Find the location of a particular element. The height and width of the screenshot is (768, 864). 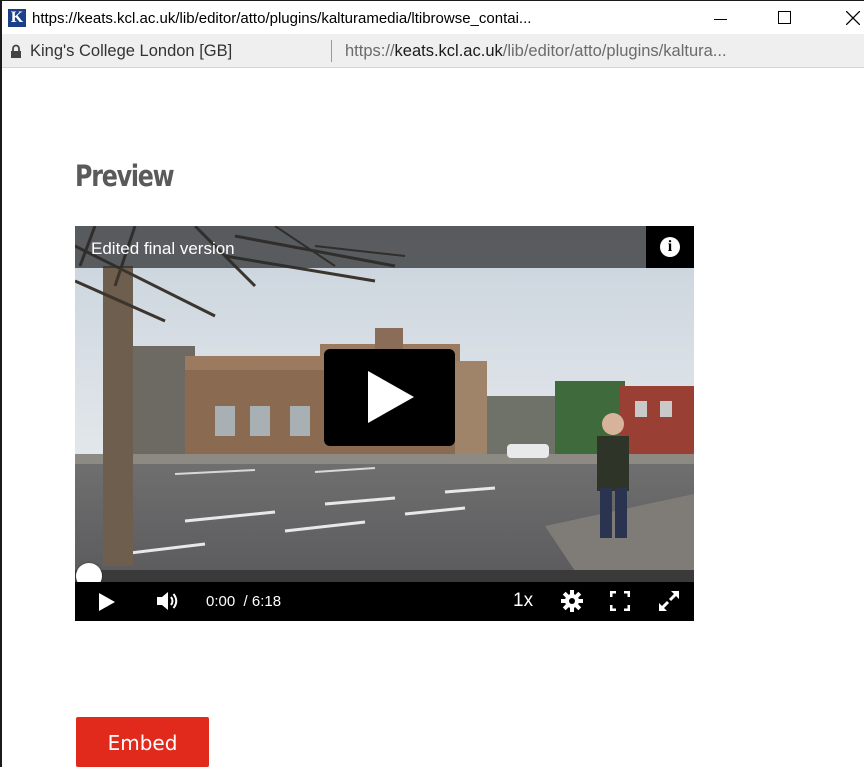

control-bar: 0:00 / 6:18 1x is located at coordinates (384, 601).